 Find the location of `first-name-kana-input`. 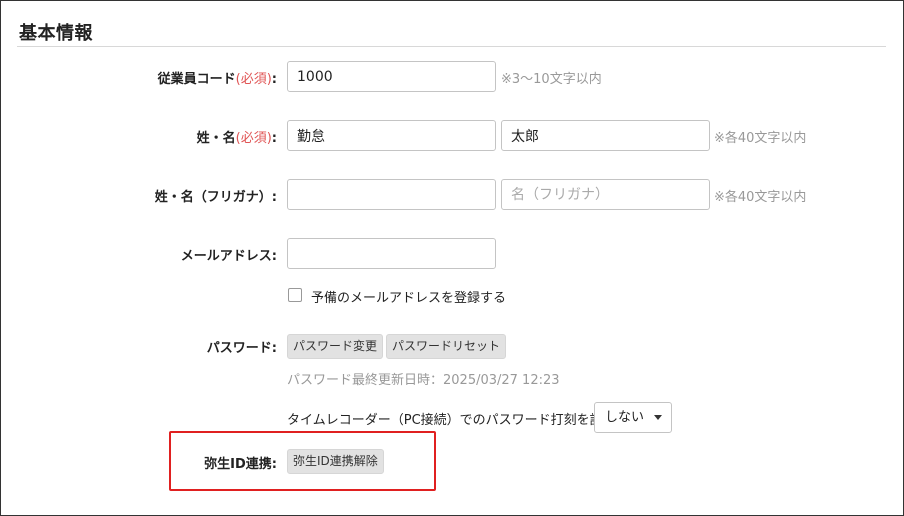

first-name-kana-input is located at coordinates (605, 194).